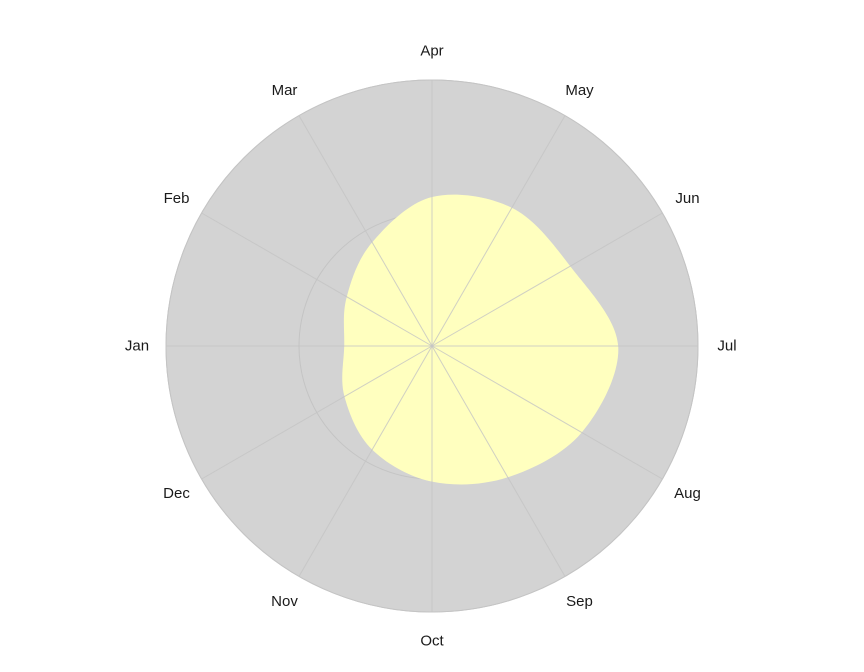 Image resolution: width=864 pixels, height=672 pixels. What do you see at coordinates (285, 90) in the screenshot?
I see `month-label-mar: Mar` at bounding box center [285, 90].